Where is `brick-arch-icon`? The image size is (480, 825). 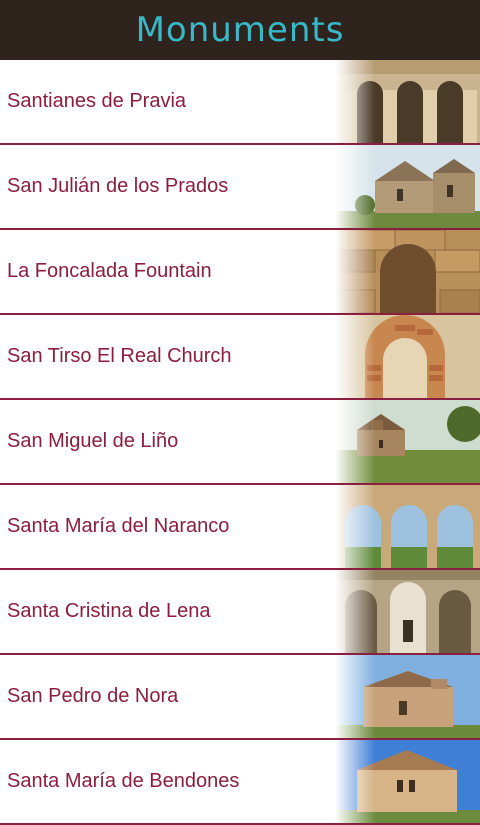 brick-arch-icon is located at coordinates (407, 356).